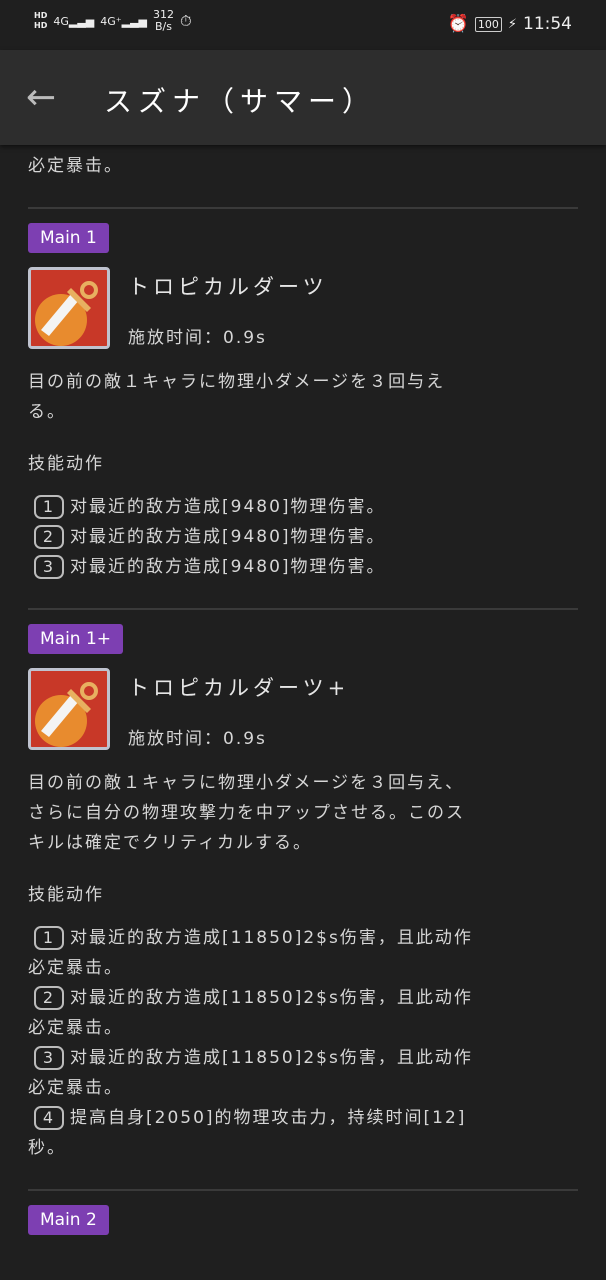 Image resolution: width=606 pixels, height=1280 pixels. Describe the element at coordinates (123, 21) in the screenshot. I see `signal-icon: 4G⁺▂▃▅` at that location.